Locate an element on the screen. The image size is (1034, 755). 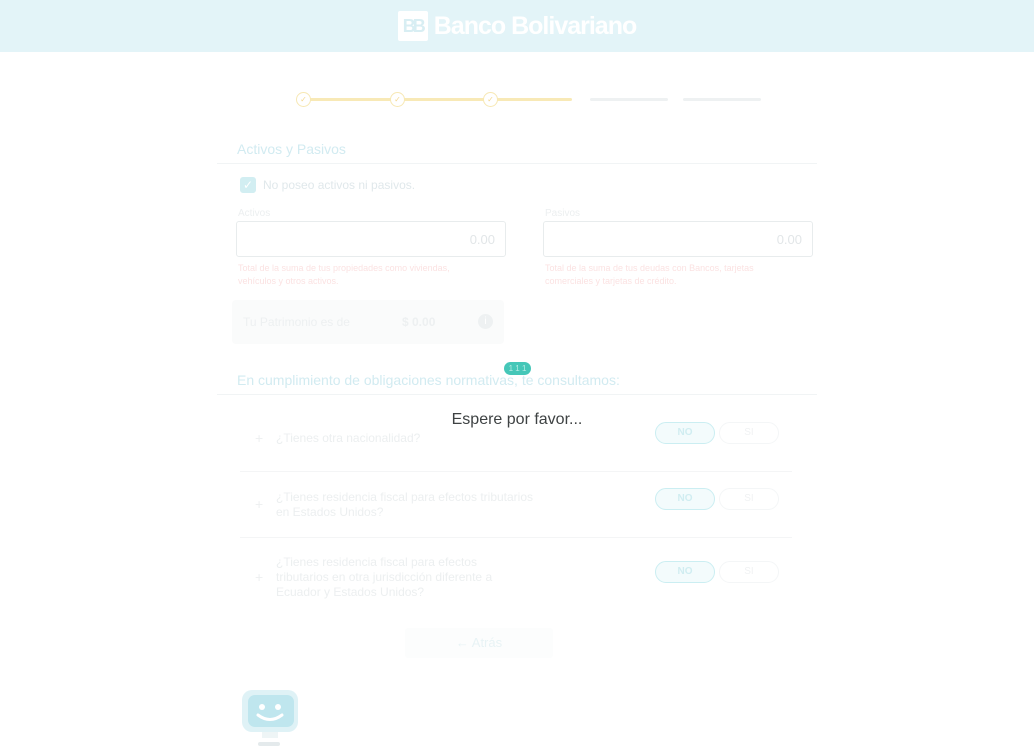
activos-value: 0.00 is located at coordinates (482, 239).